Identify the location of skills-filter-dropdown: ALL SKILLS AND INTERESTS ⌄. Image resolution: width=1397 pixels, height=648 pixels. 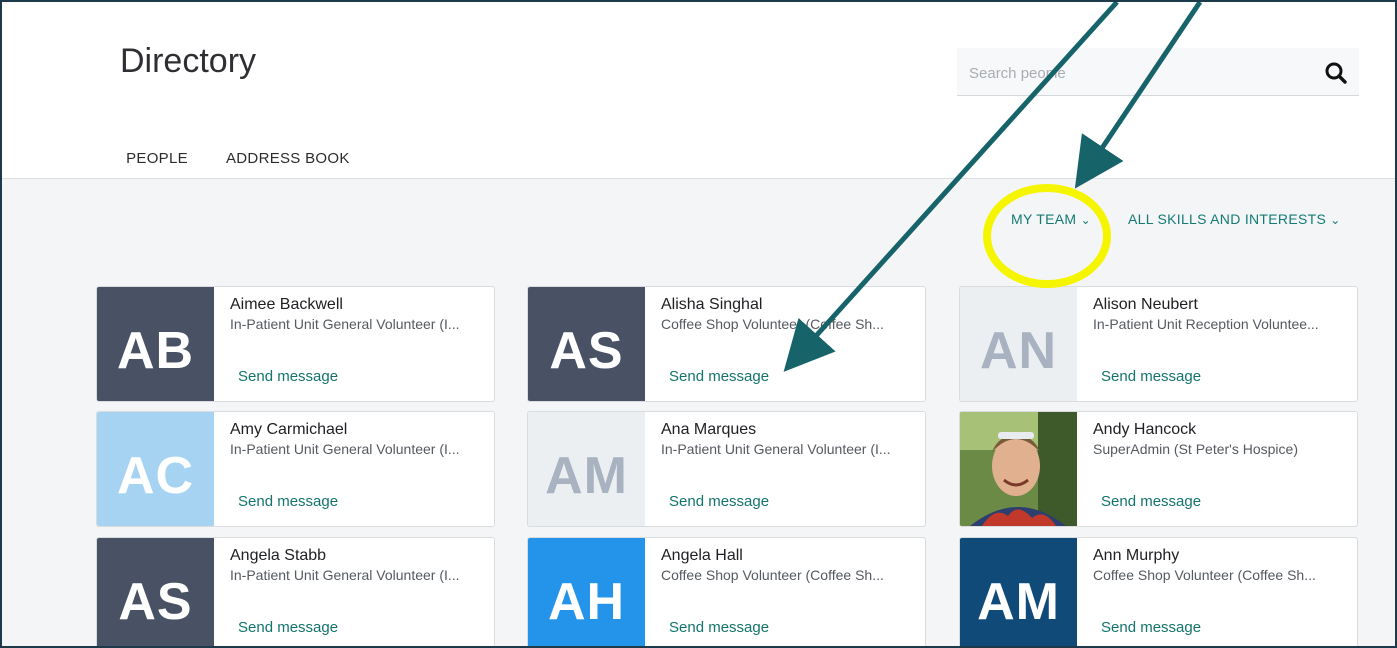
(1234, 219).